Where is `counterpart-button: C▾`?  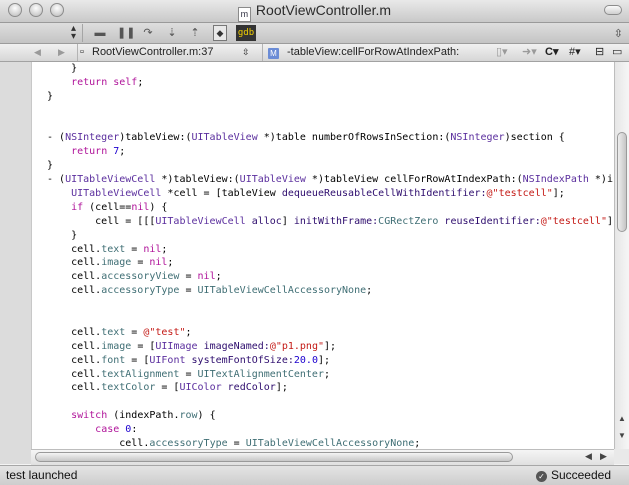 counterpart-button: C▾ is located at coordinates (551, 52).